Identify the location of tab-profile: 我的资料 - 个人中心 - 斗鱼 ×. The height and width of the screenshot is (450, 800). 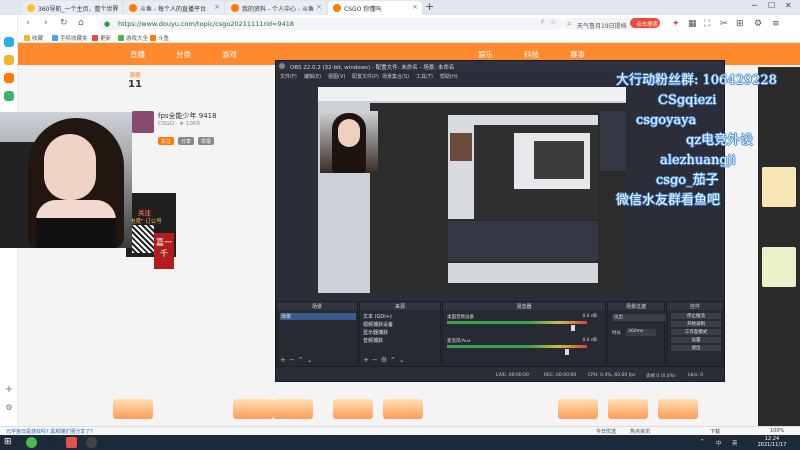
(276, 8).